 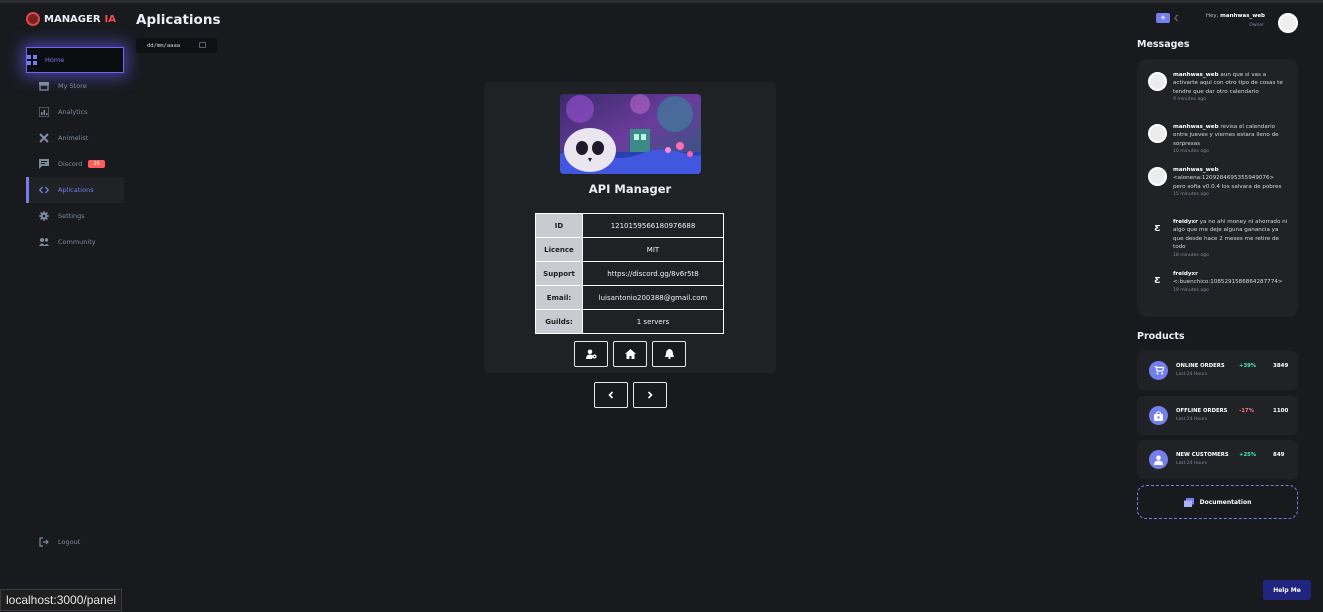 I want to click on user-settings-button, so click(x=591, y=354).